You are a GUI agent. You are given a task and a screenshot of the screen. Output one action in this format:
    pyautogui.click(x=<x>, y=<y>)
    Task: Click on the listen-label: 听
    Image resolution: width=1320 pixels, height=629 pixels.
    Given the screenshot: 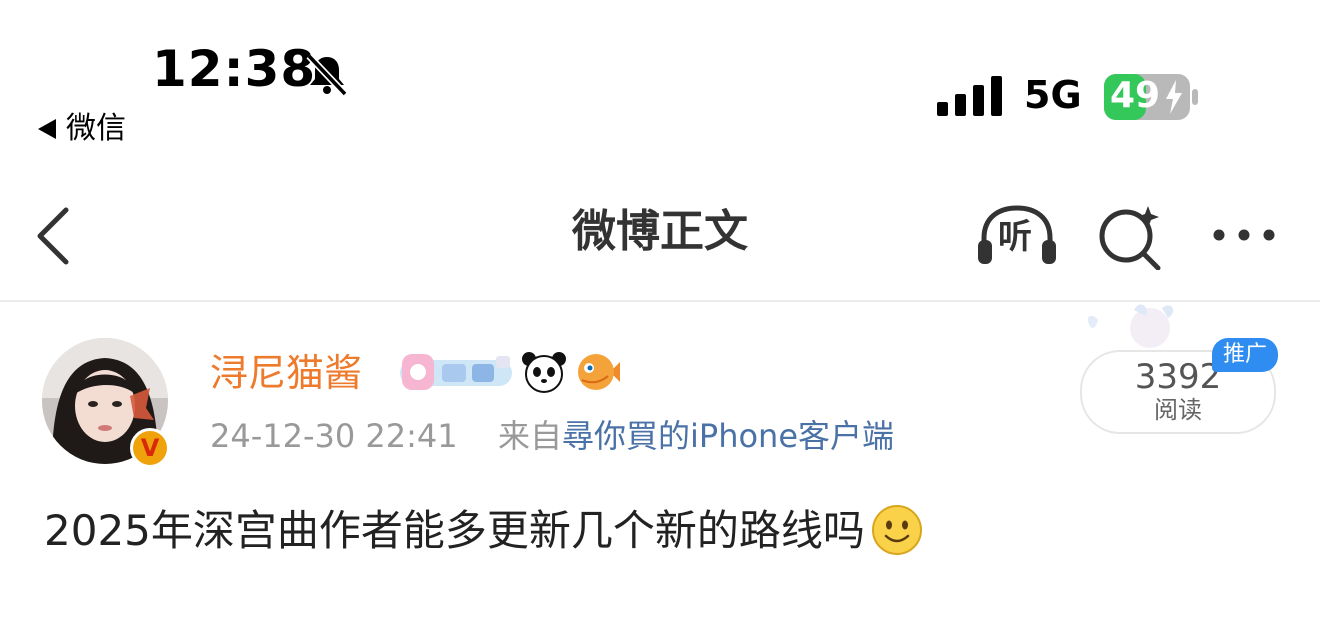 What is the action you would take?
    pyautogui.click(x=1015, y=237)
    